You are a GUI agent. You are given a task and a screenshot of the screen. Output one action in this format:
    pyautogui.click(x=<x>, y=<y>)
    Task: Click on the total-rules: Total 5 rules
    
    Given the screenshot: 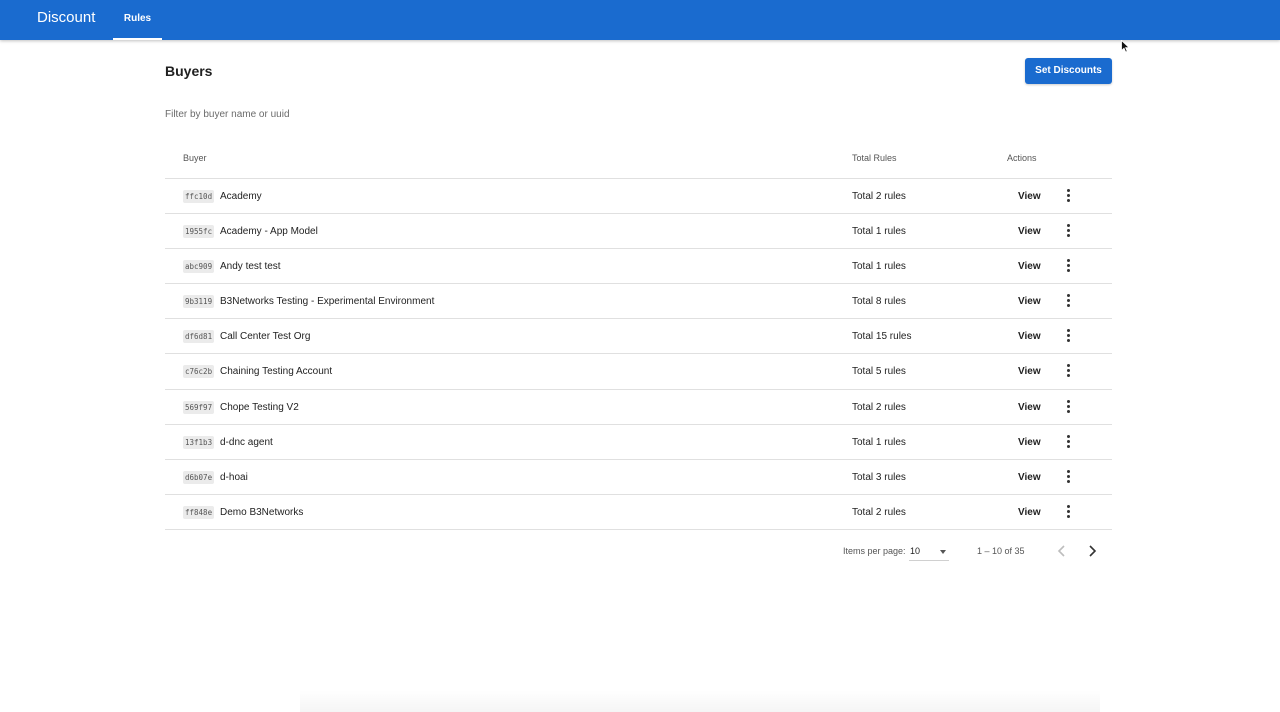 What is the action you would take?
    pyautogui.click(x=879, y=372)
    